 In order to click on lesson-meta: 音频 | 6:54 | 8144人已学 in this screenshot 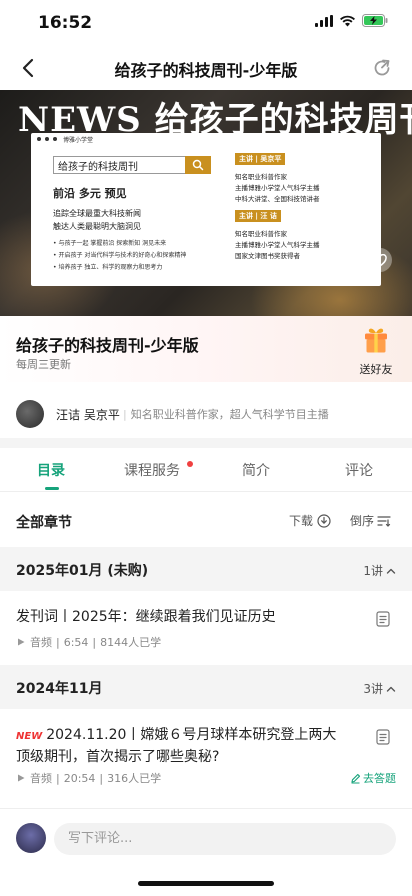, I will do `click(88, 642)`.